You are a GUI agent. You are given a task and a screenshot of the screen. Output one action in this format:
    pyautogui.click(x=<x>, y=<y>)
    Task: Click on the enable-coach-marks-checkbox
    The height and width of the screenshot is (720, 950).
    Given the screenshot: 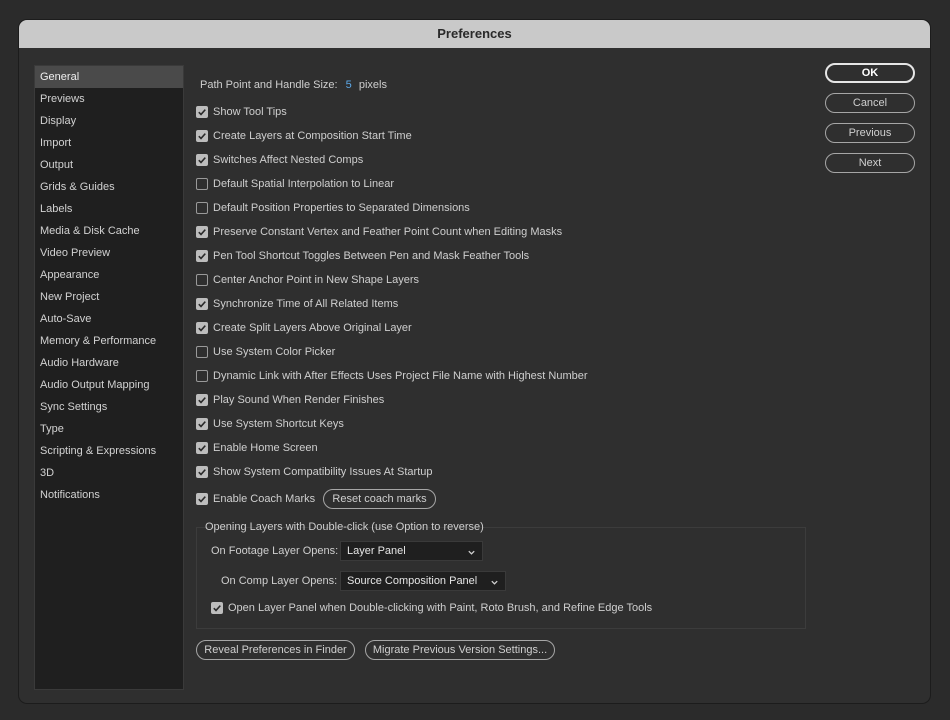 What is the action you would take?
    pyautogui.click(x=202, y=499)
    